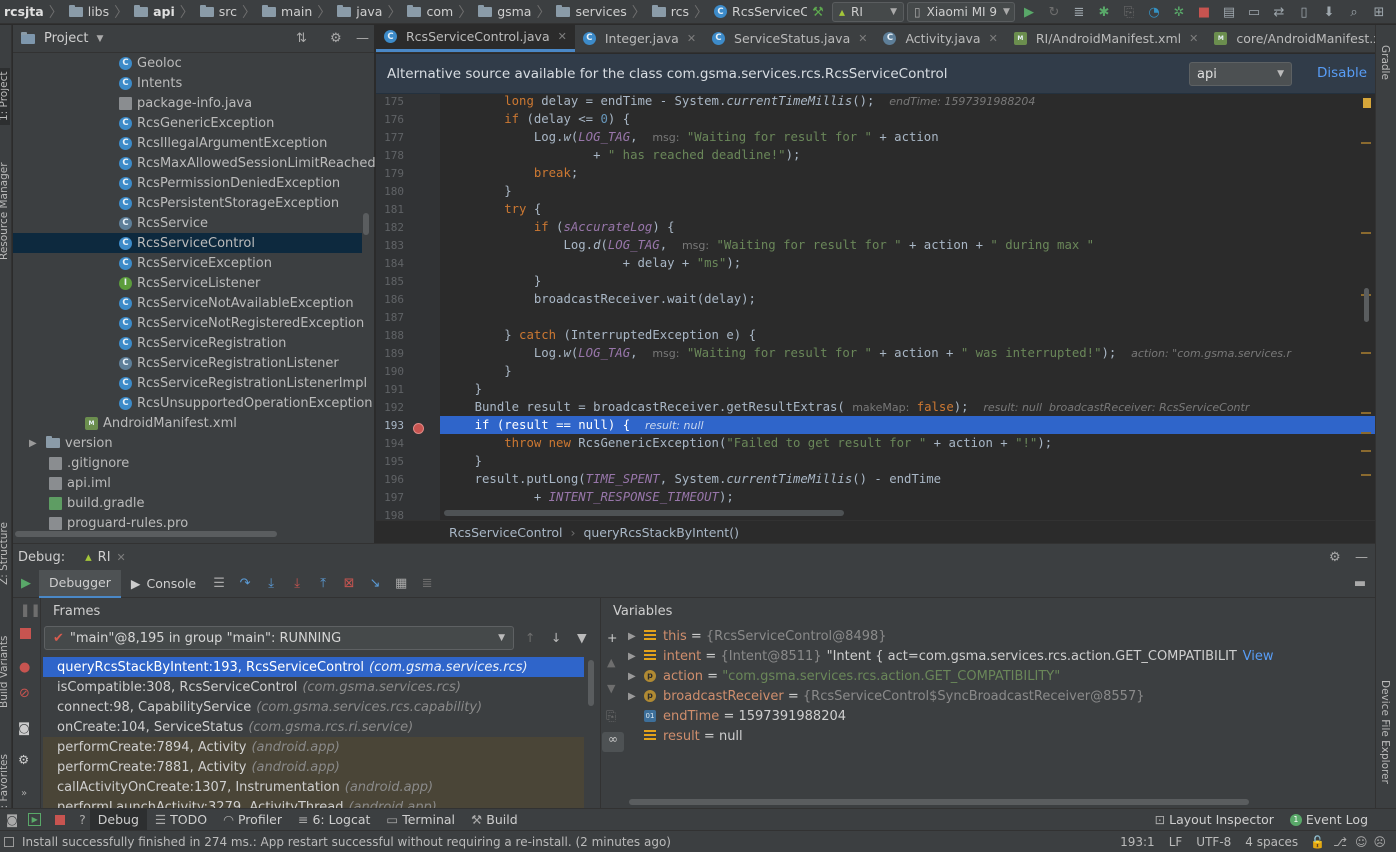 Image resolution: width=1396 pixels, height=852 pixels. I want to click on layout-icon: ▭, so click(1254, 12).